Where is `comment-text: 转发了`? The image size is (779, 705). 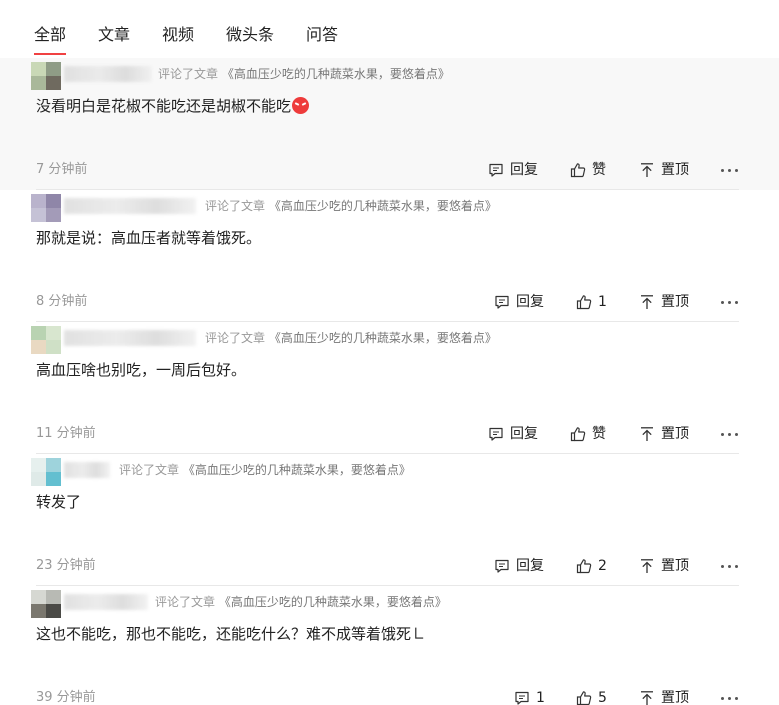
comment-text: 转发了 is located at coordinates (59, 502).